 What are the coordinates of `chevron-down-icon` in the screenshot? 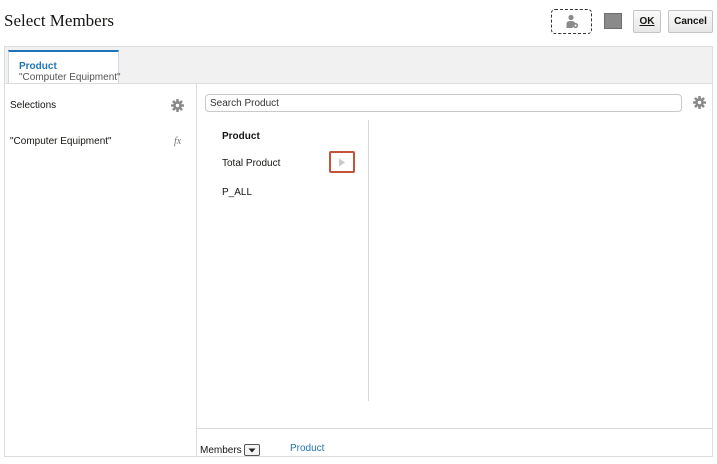 It's located at (252, 450).